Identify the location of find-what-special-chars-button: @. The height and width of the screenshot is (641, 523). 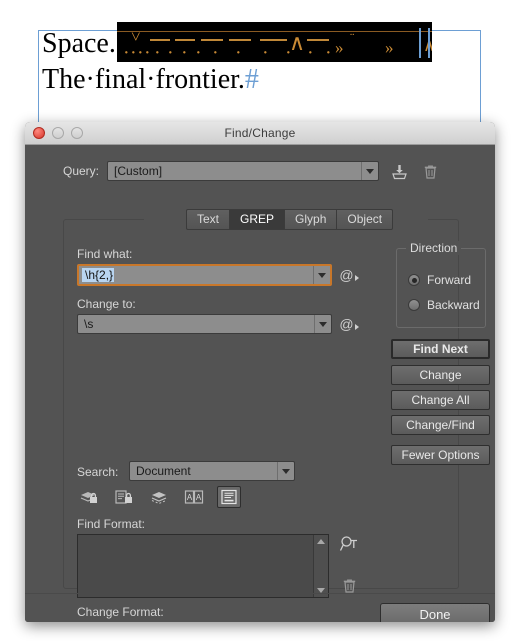
(349, 275).